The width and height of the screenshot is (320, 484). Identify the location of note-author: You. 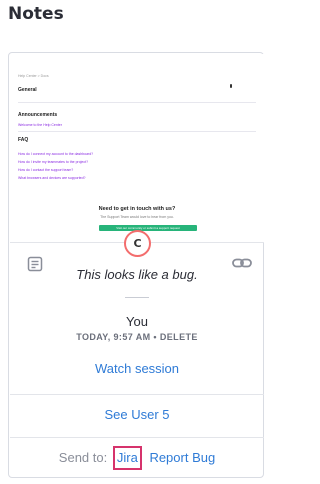
(137, 321).